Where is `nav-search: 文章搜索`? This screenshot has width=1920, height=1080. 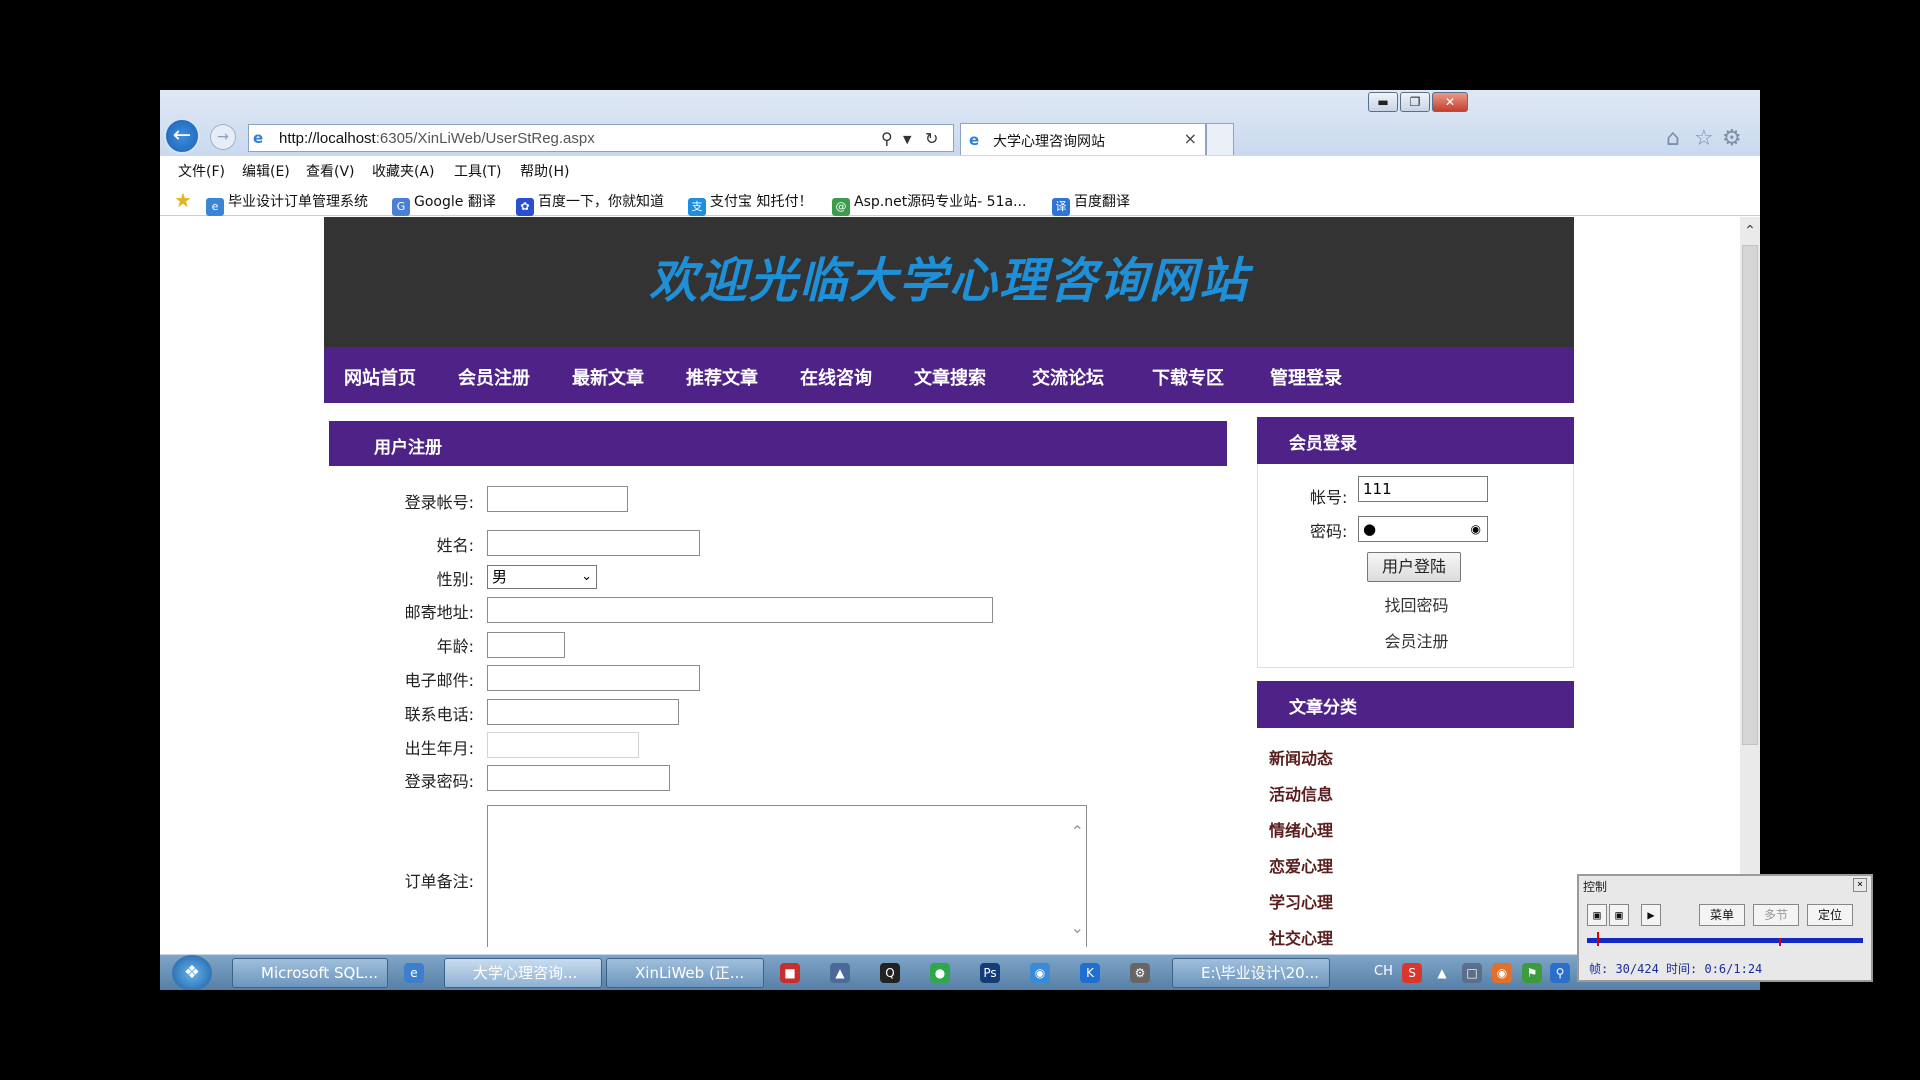 nav-search: 文章搜索 is located at coordinates (950, 377).